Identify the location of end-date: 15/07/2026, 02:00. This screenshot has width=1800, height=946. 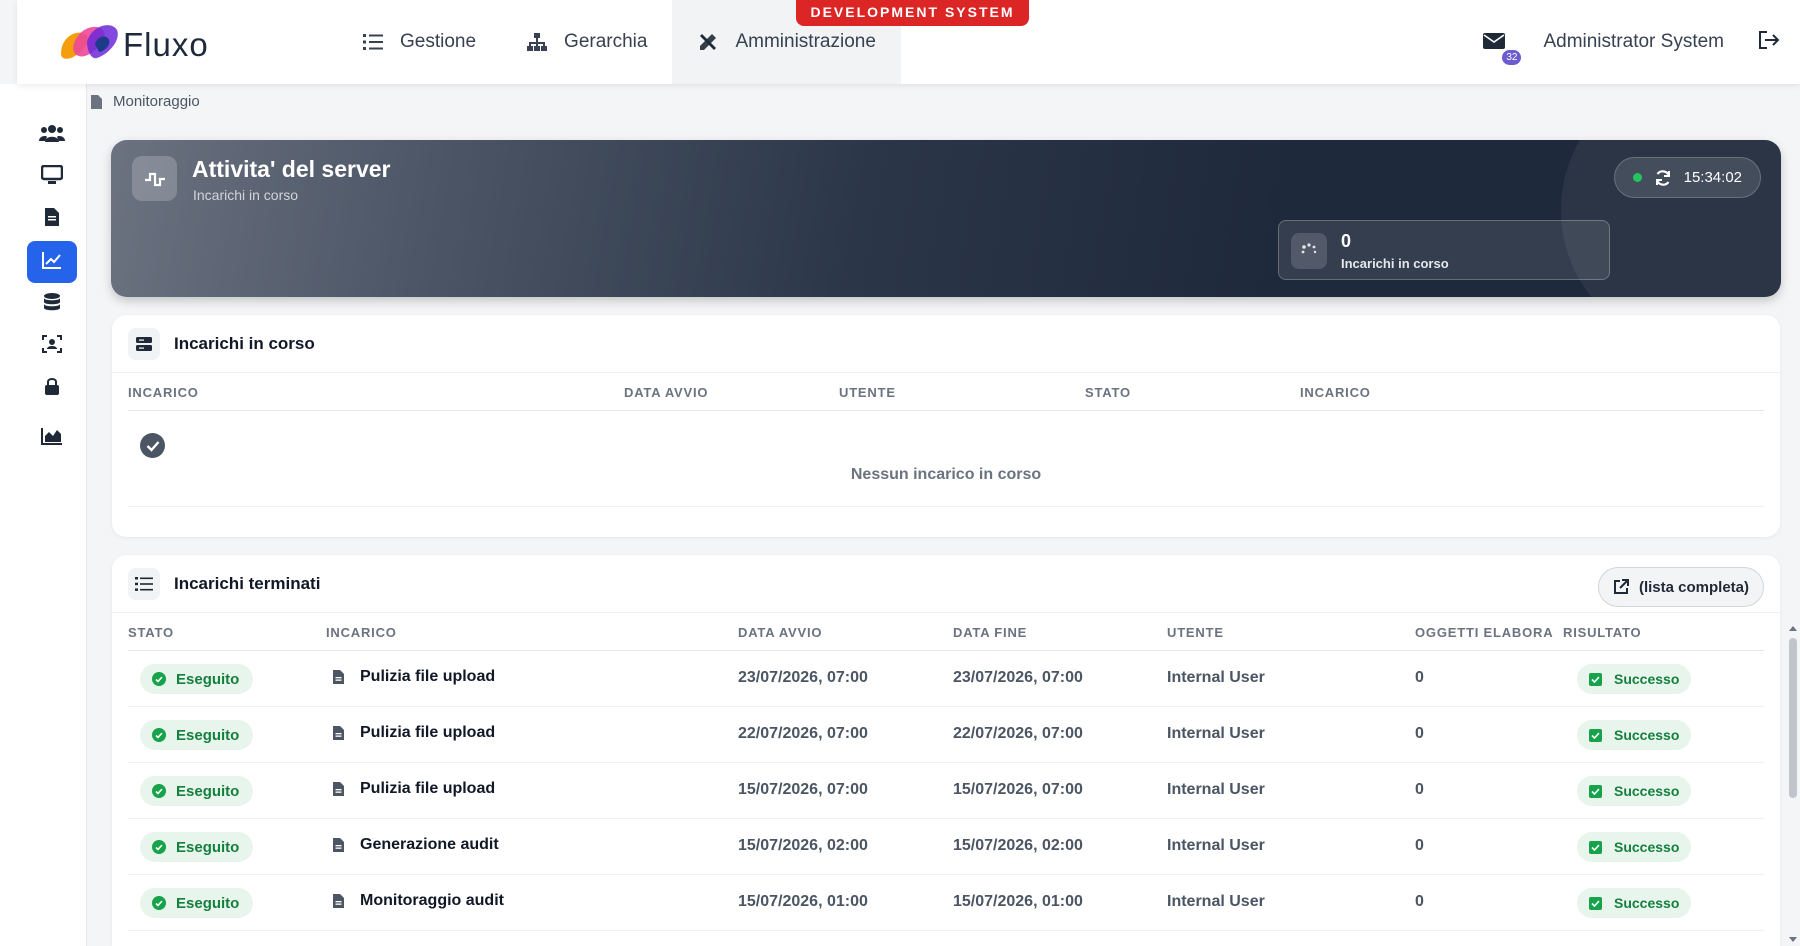
(1018, 845).